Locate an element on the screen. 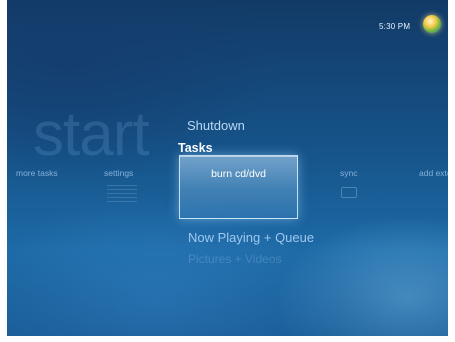  strip-item-label: burn cd/dvd is located at coordinates (238, 174).